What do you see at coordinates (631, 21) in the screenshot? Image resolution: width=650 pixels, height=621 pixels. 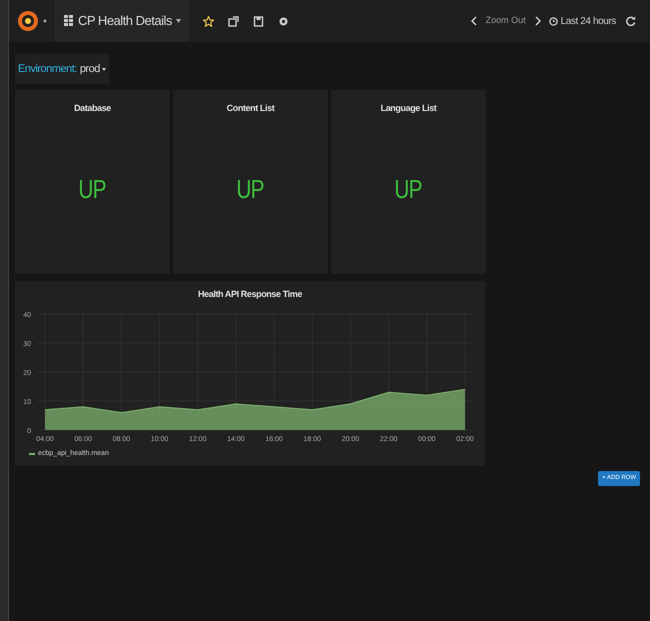 I see `refresh-button` at bounding box center [631, 21].